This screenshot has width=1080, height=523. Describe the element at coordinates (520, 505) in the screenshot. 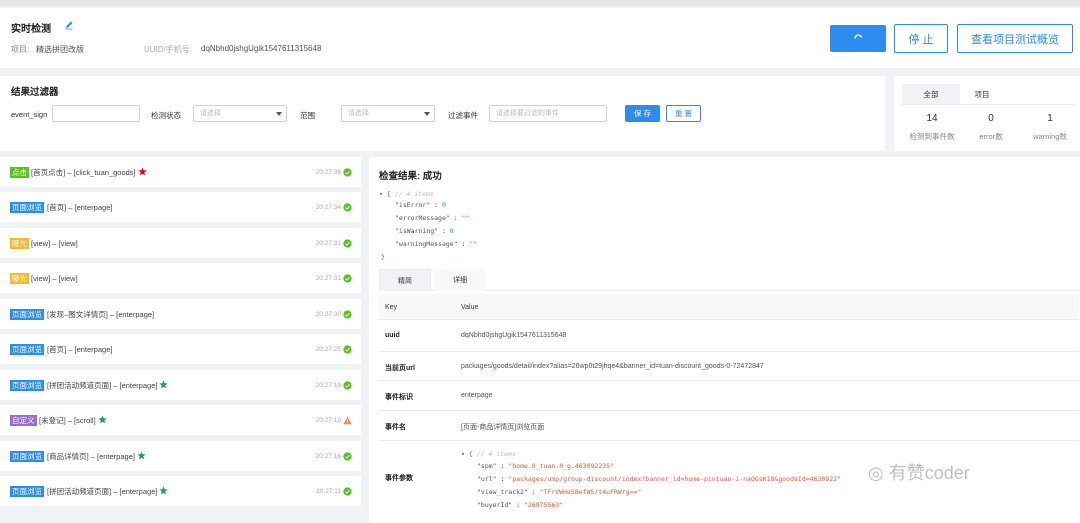

I see `param-field: "buyerId" : "26975563"` at that location.